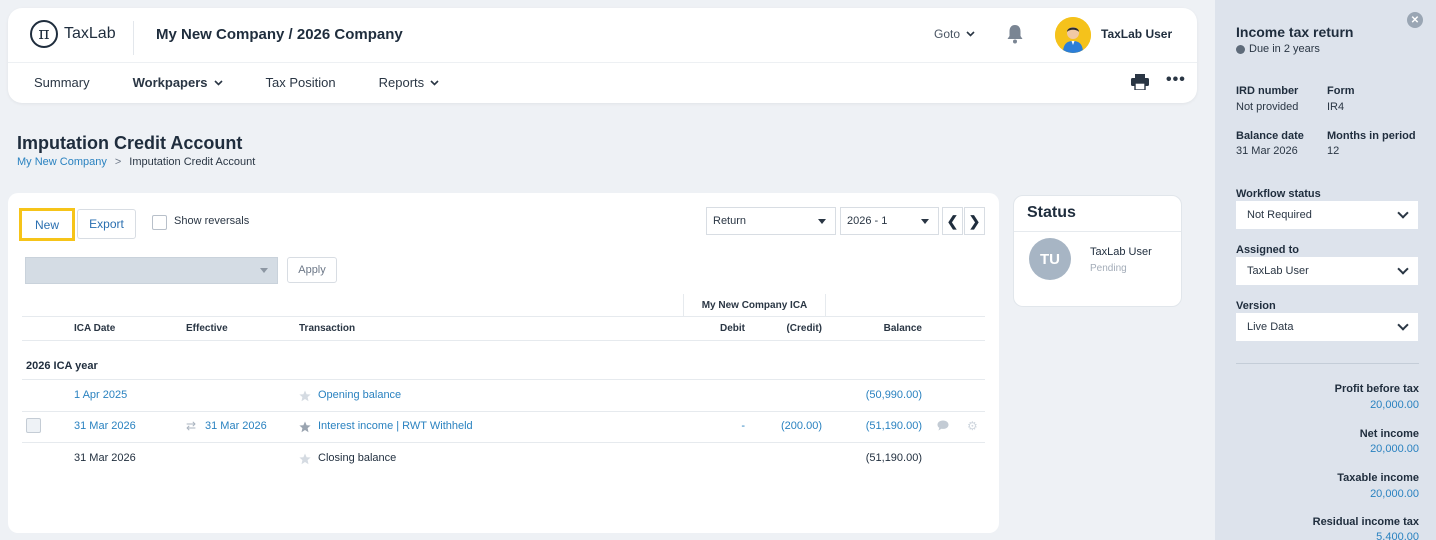  What do you see at coordinates (1397, 535) in the screenshot?
I see `metric-value: 5,400.00` at bounding box center [1397, 535].